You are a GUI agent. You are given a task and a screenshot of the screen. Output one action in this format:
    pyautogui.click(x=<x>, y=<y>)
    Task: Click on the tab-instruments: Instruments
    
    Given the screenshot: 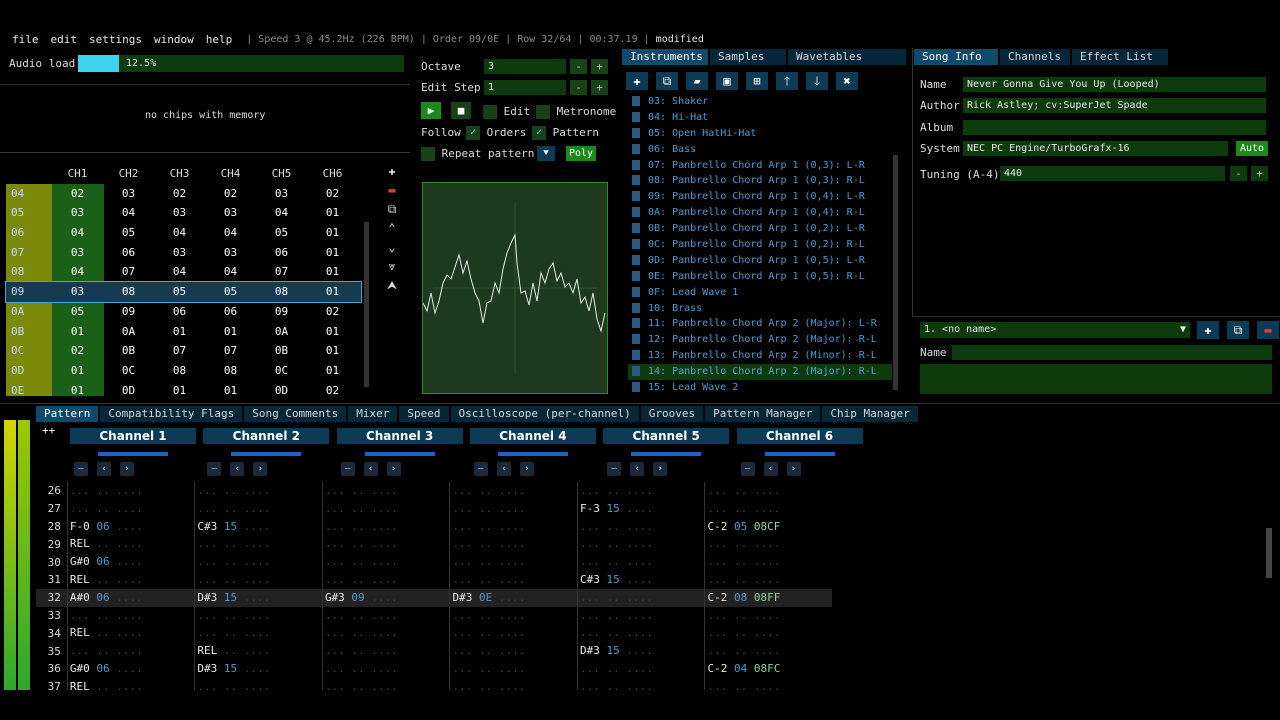 What is the action you would take?
    pyautogui.click(x=665, y=57)
    